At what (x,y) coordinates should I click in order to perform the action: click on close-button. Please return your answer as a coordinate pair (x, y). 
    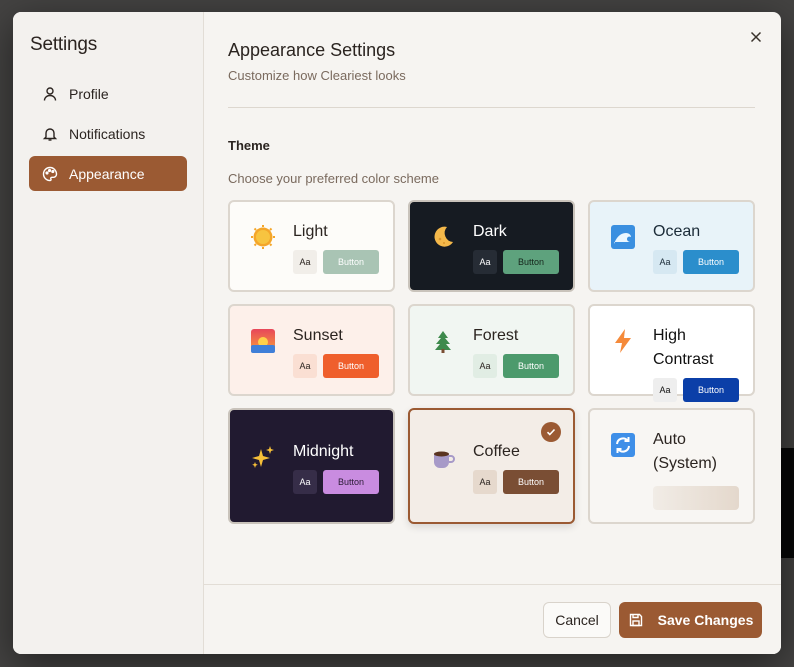
    Looking at the image, I should click on (756, 37).